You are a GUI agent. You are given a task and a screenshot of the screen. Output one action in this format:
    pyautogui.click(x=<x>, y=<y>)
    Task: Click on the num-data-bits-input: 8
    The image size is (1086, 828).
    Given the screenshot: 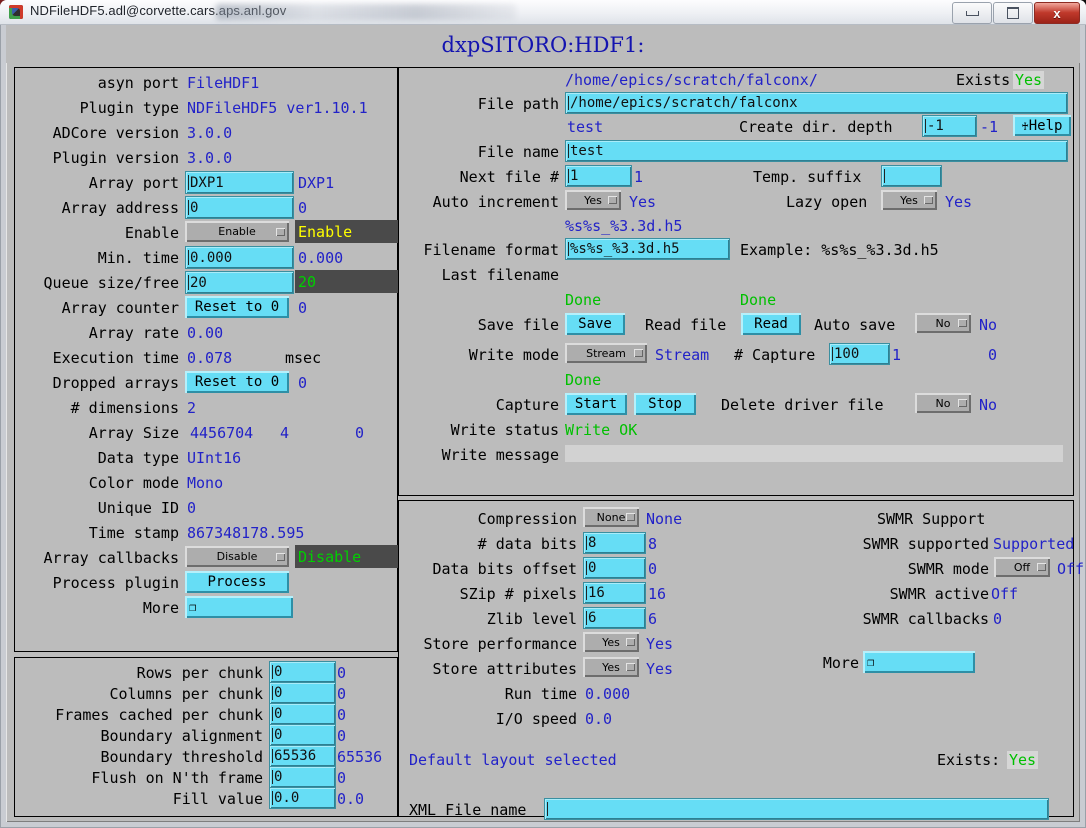 What is the action you would take?
    pyautogui.click(x=614, y=543)
    